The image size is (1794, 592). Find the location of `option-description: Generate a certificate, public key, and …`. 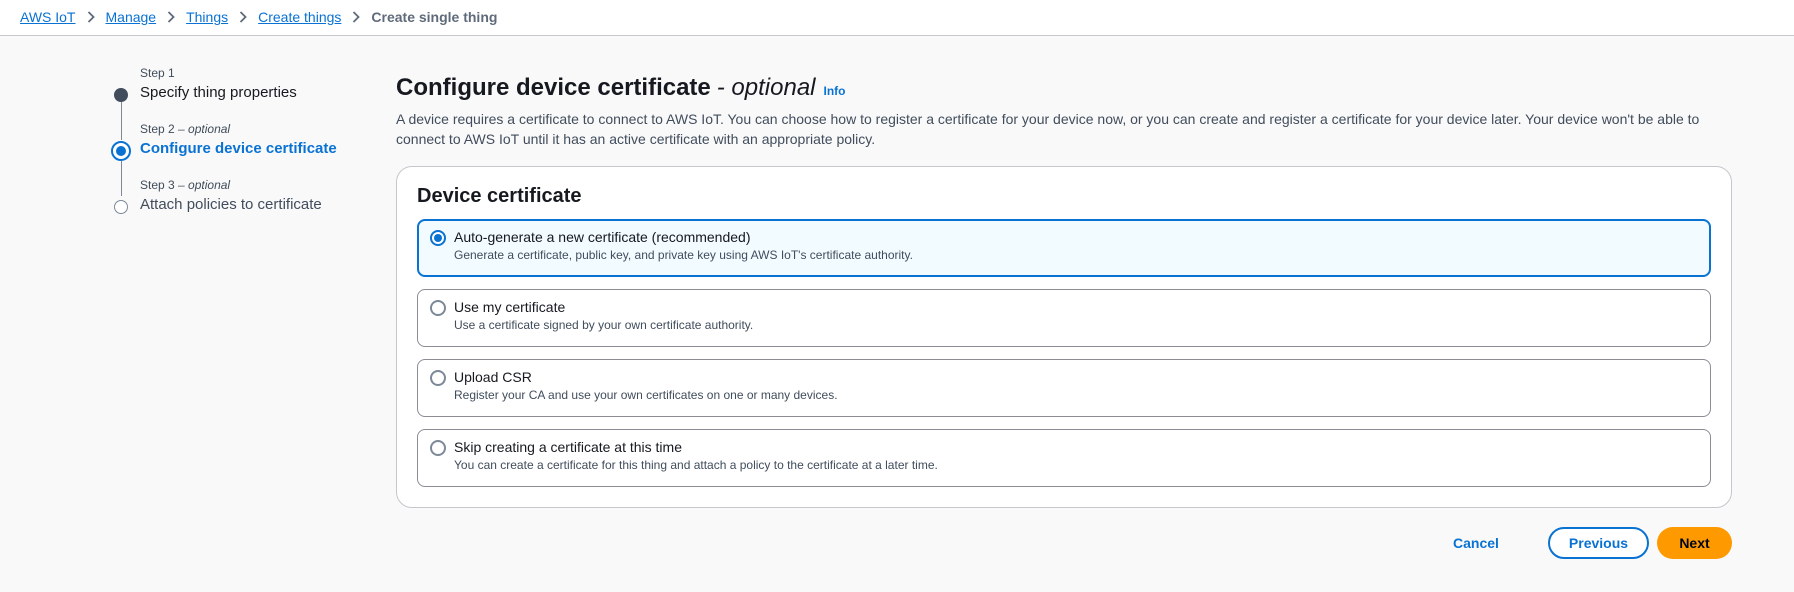

option-description: Generate a certificate, public key, and … is located at coordinates (683, 255).